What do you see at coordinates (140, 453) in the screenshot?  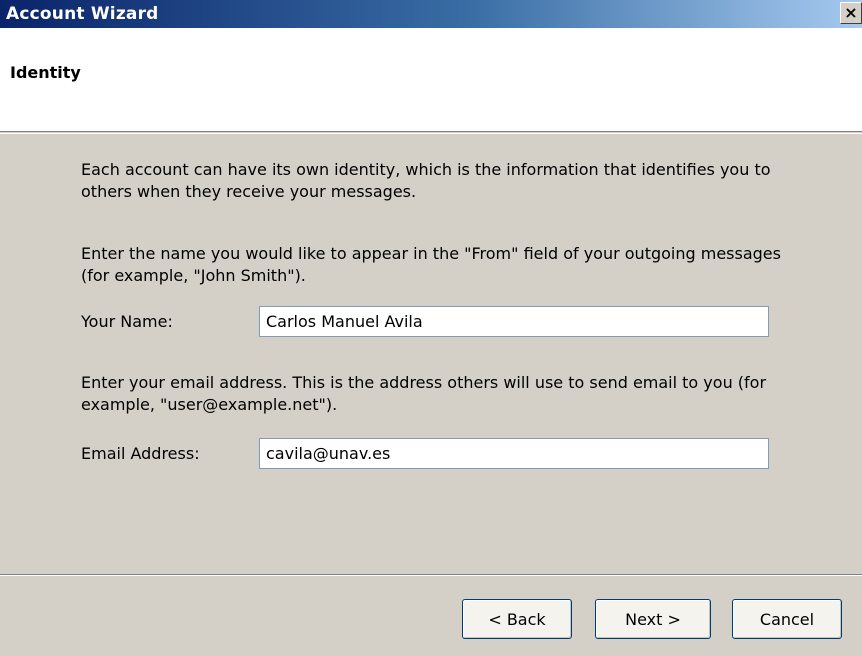 I see `email-label: Email Address:` at bounding box center [140, 453].